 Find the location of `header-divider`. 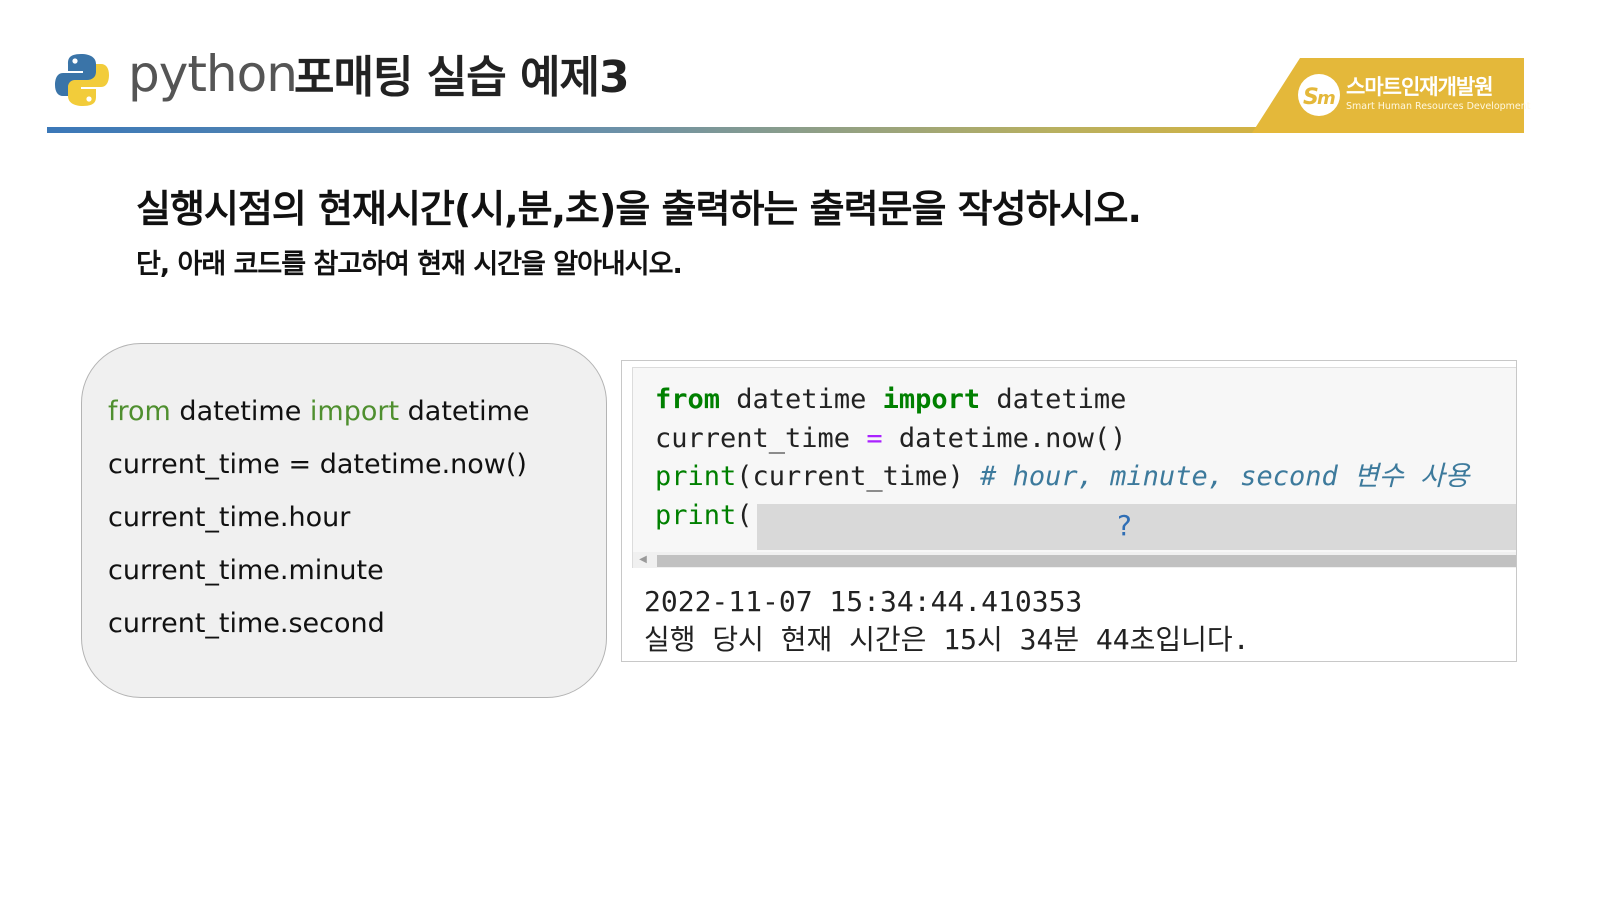

header-divider is located at coordinates (677, 130).